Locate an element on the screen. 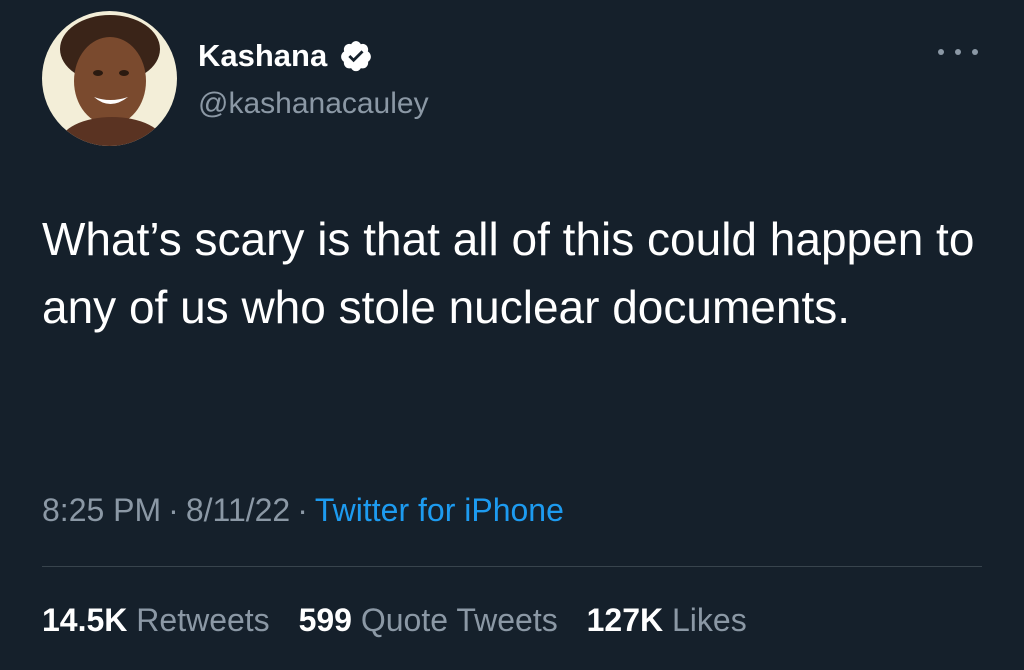 Image resolution: width=1024 pixels, height=670 pixels. tweet-source-link: Twitter for iPhone is located at coordinates (439, 510).